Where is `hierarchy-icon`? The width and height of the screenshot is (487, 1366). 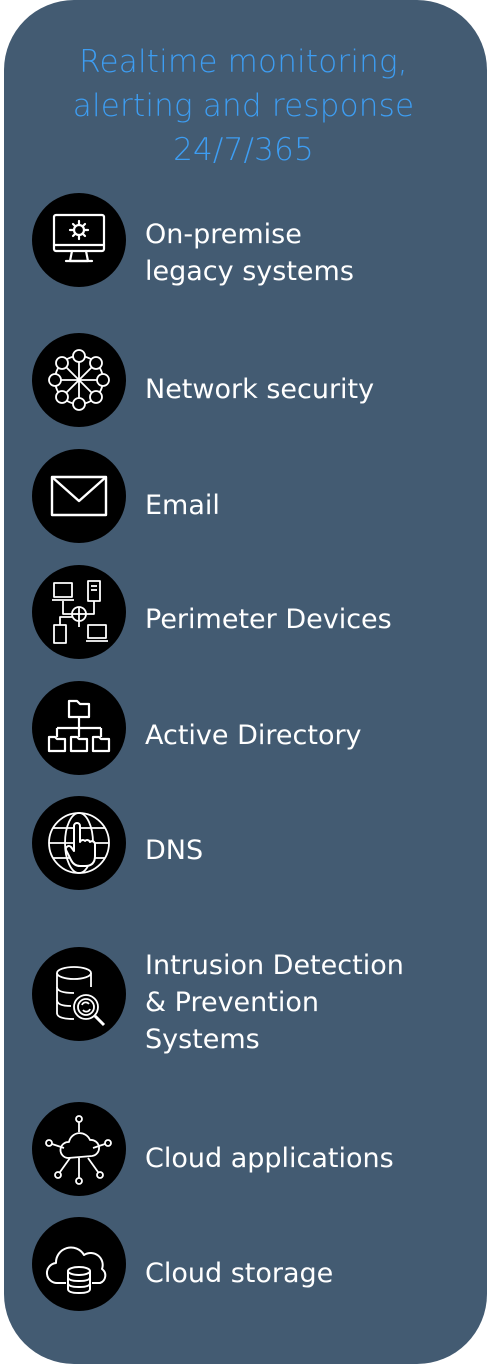
hierarchy-icon is located at coordinates (79, 728).